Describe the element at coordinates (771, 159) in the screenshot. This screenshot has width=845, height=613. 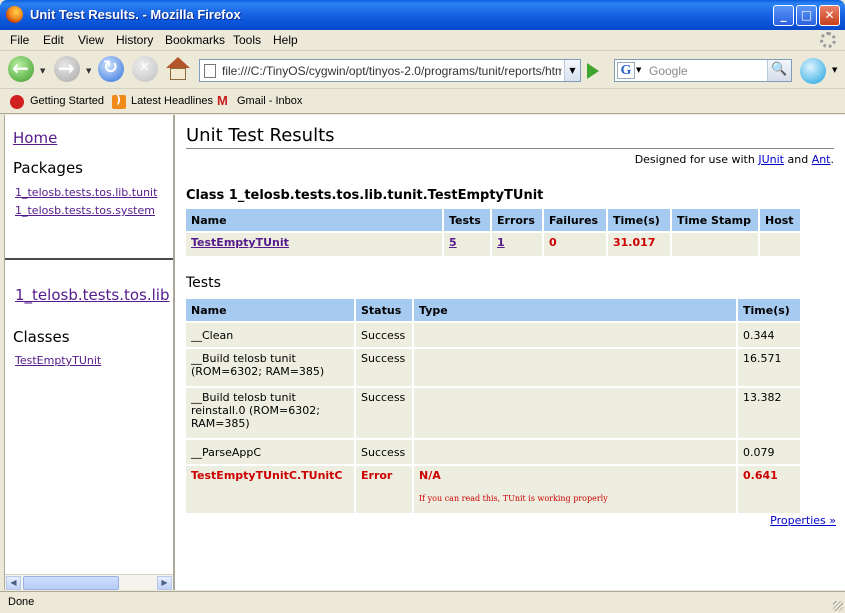
I see `junit-link: JUnit` at that location.